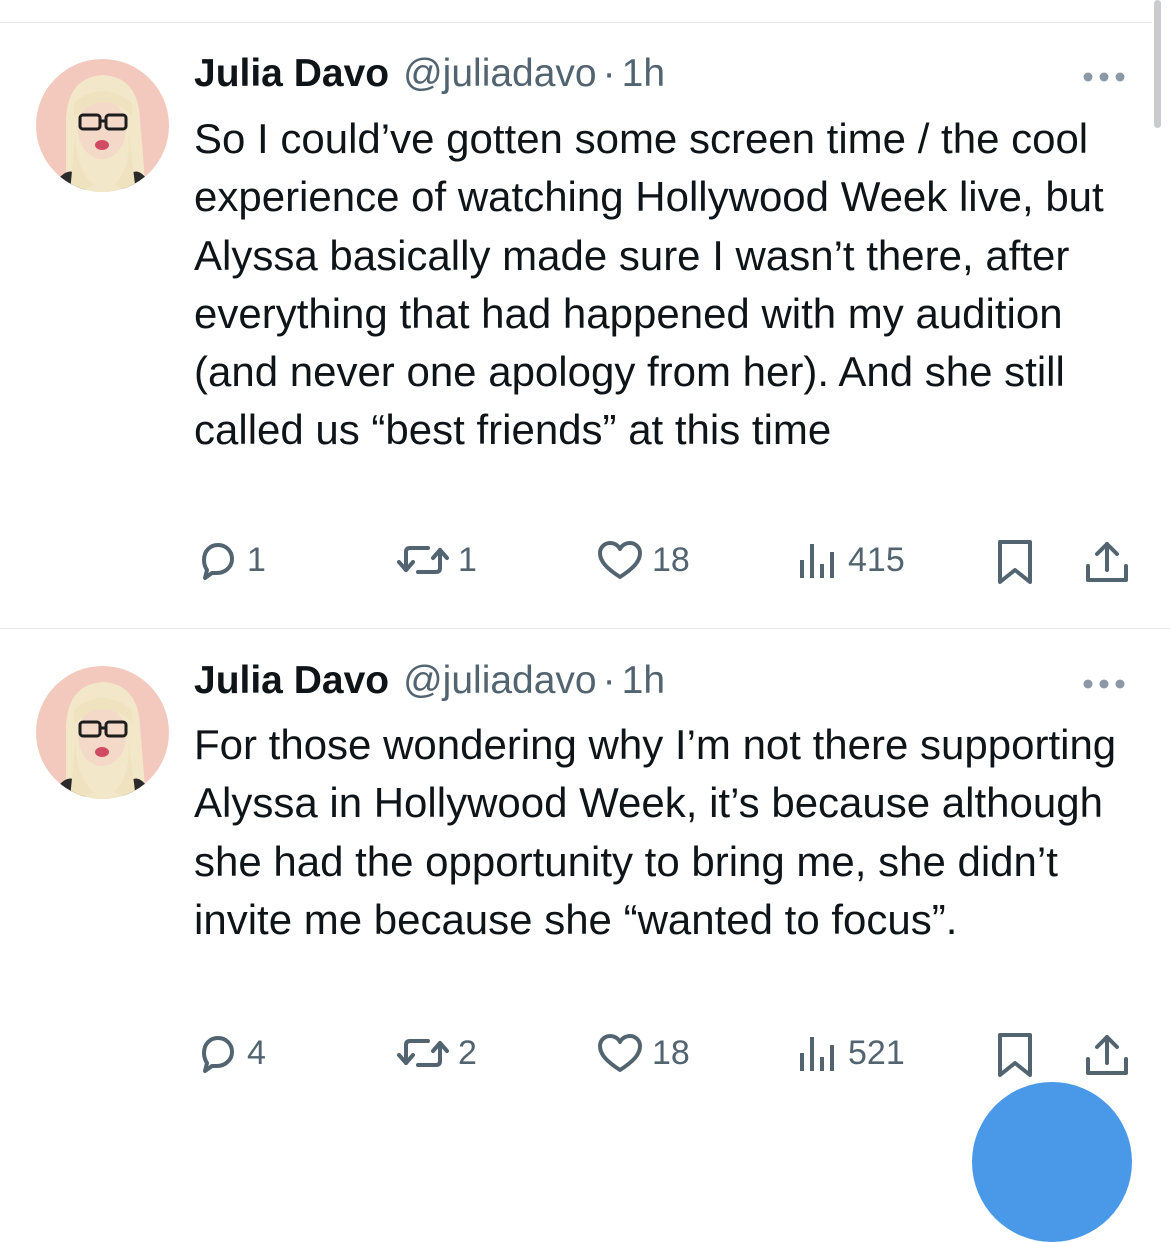 The image size is (1170, 1242). I want to click on repost-button: 2, so click(436, 1053).